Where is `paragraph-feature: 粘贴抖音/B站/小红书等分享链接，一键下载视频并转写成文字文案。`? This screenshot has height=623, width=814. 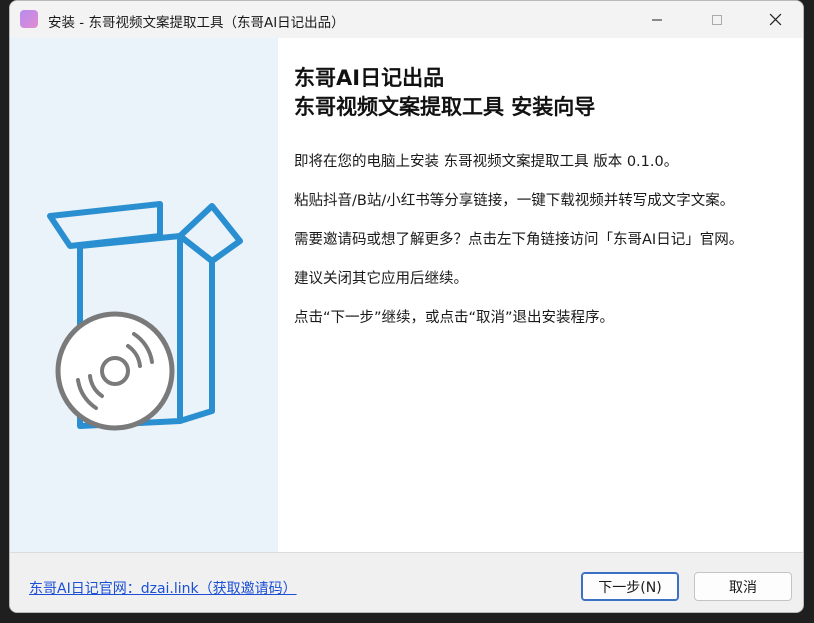 paragraph-feature: 粘贴抖音/B站/小红书等分享链接，一键下载视频并转写成文字文案。 is located at coordinates (514, 201).